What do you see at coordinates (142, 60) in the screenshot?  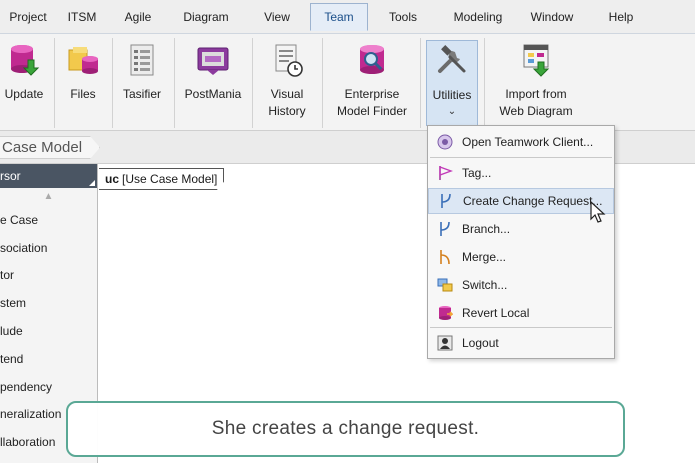 I see `tasifier-icon` at bounding box center [142, 60].